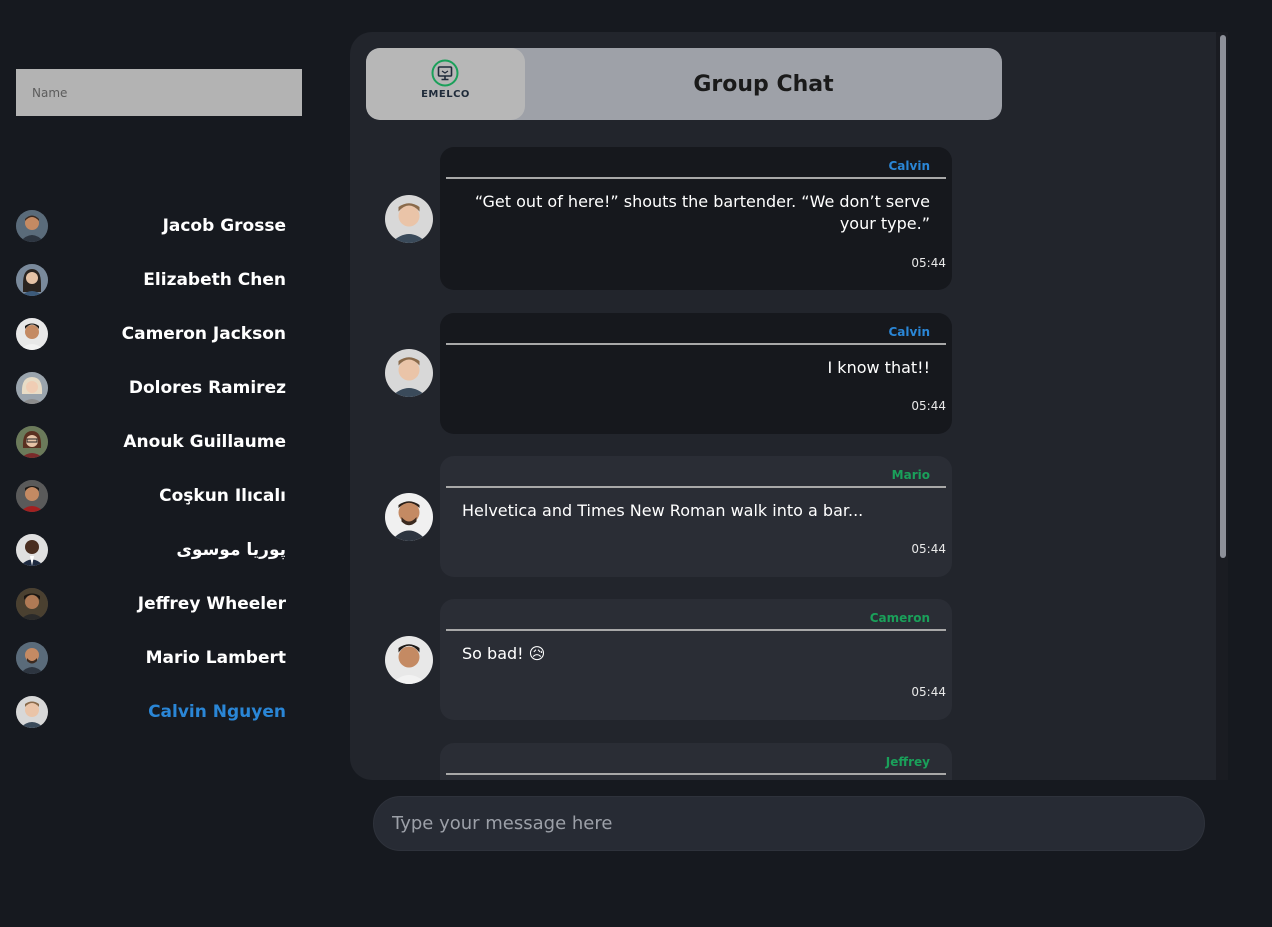  Describe the element at coordinates (203, 334) in the screenshot. I see `user-name: Cameron Jackson` at that location.